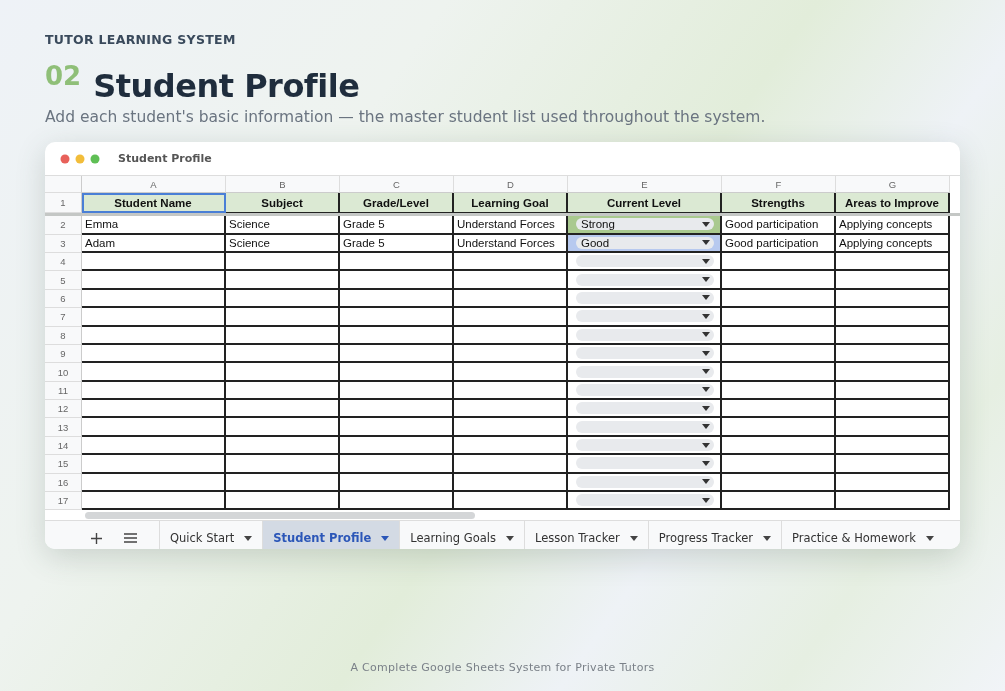 This screenshot has height=691, width=1005. I want to click on sheet-tab: Lesson Tracker, so click(586, 535).